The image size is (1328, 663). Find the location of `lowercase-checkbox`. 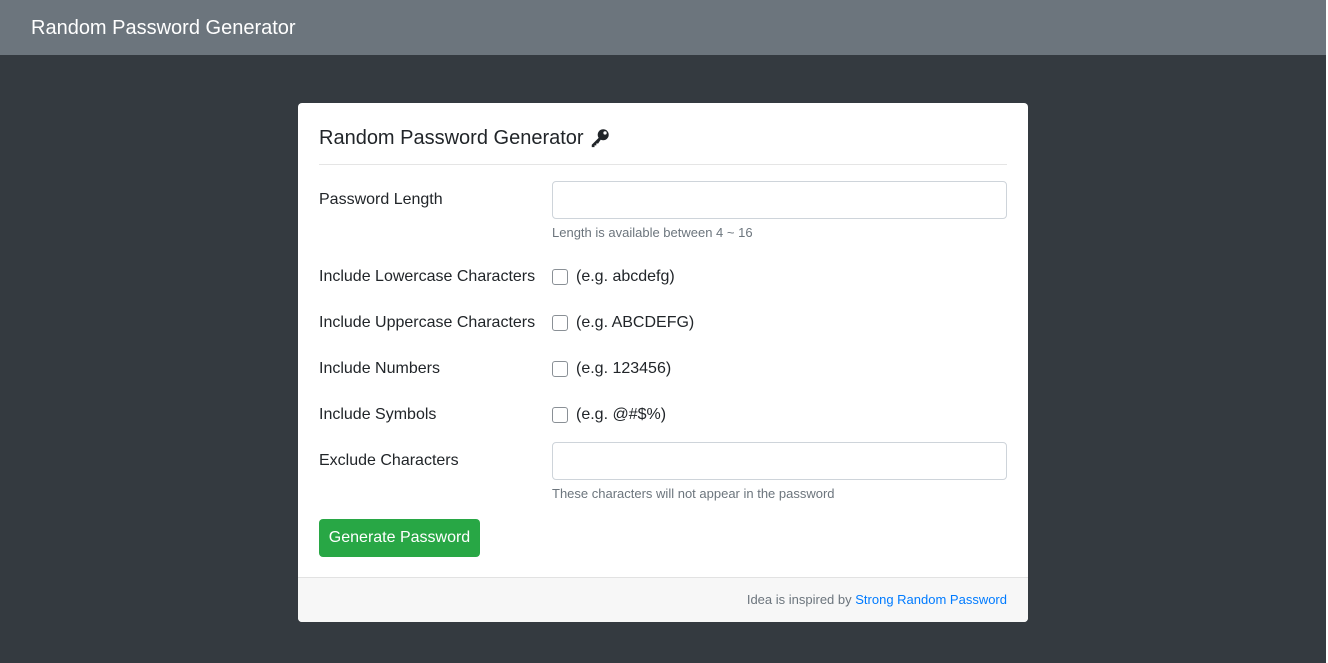

lowercase-checkbox is located at coordinates (560, 277).